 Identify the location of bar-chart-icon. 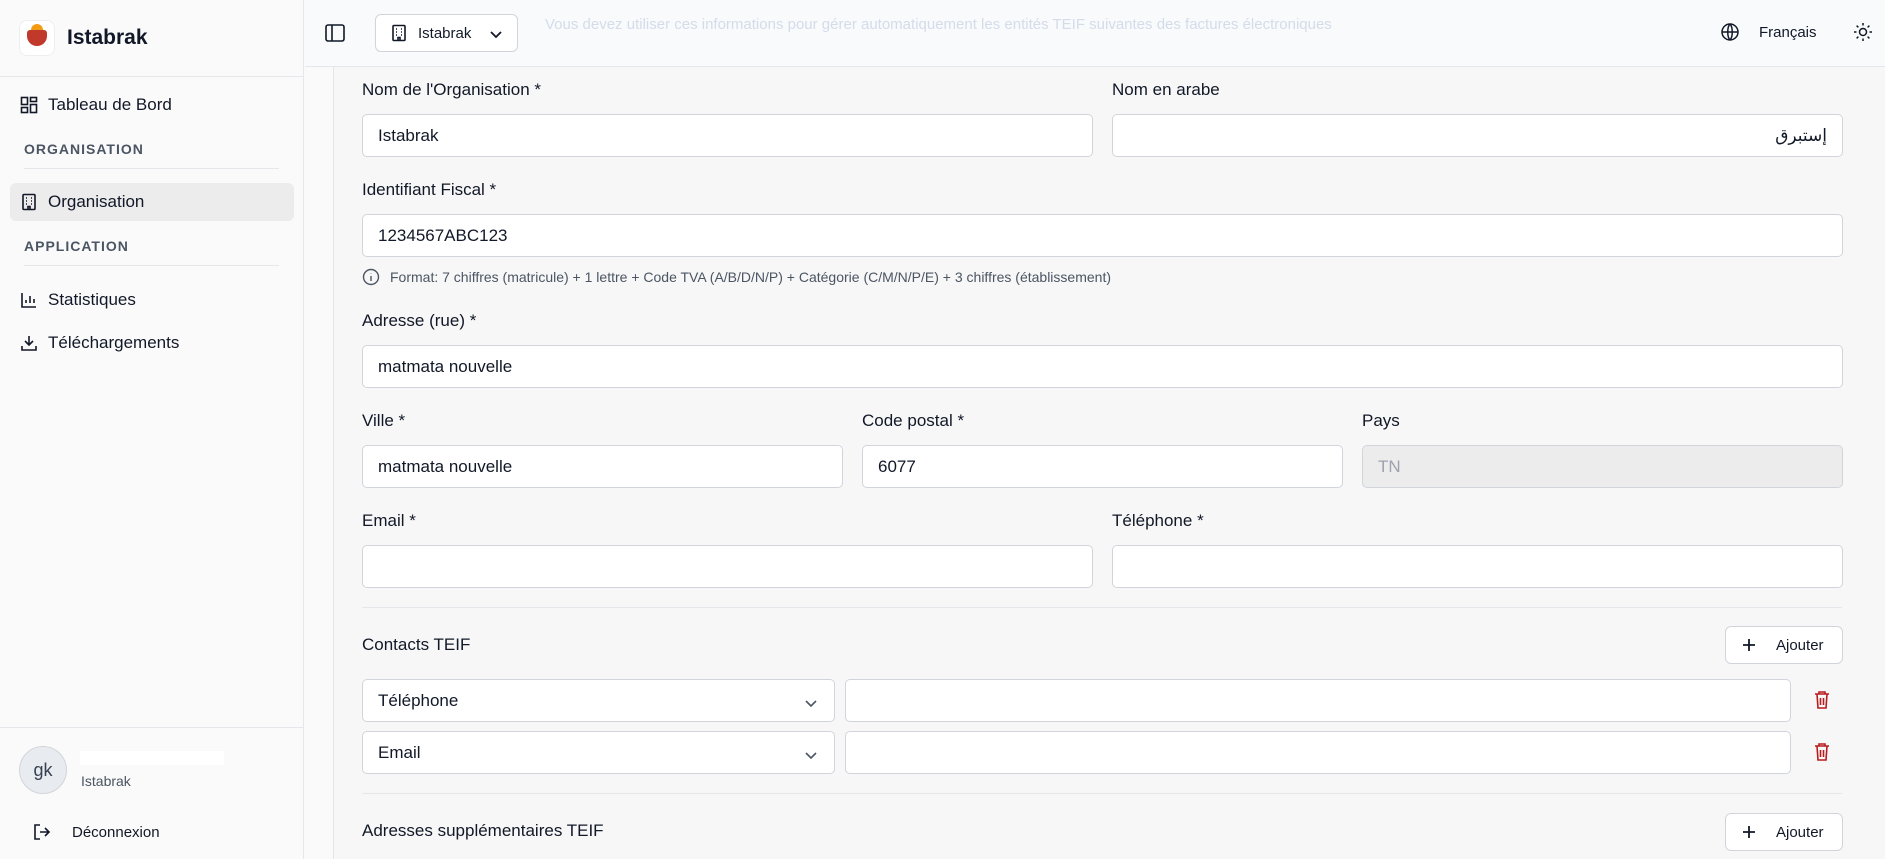
(29, 300).